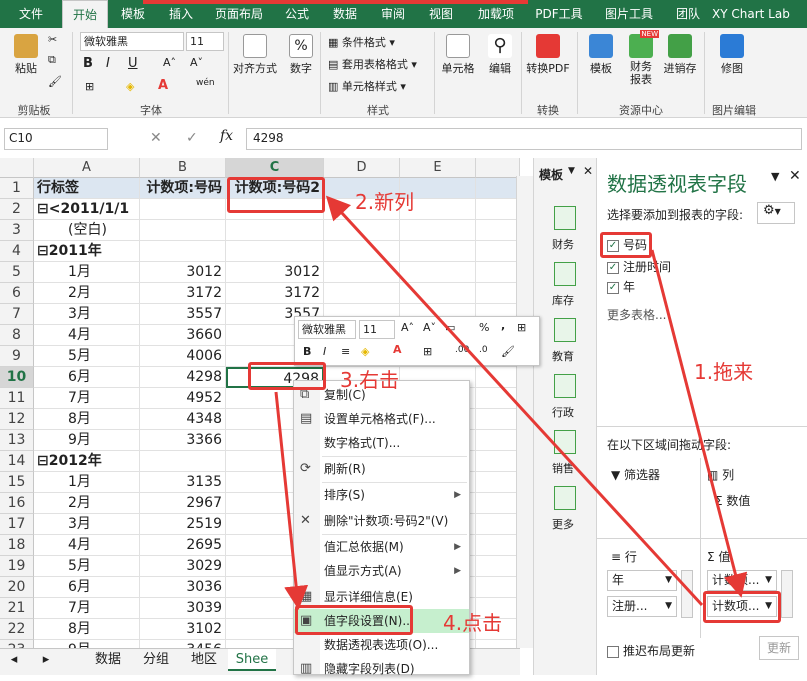  I want to click on font-name-box: 微软雅黑, so click(132, 41).